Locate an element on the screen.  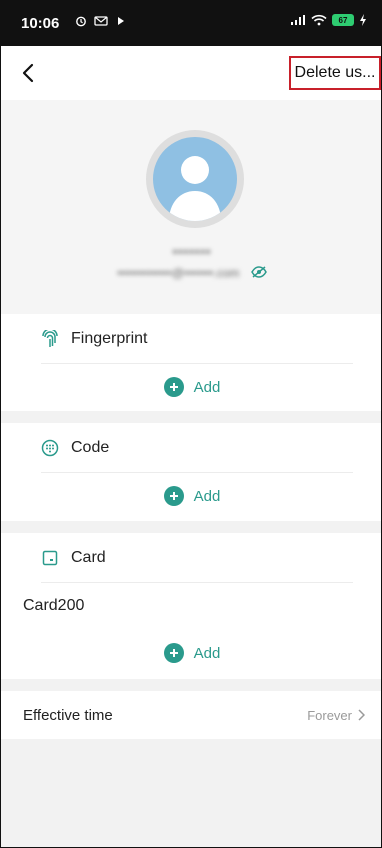
toggle-visibility-button is located at coordinates (258, 273).